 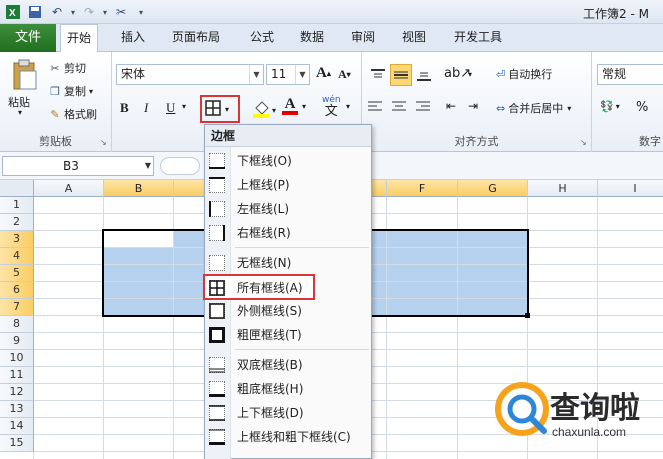 What do you see at coordinates (288, 335) in the screenshot?
I see `border-menu-item: 粗匣框线(T)` at bounding box center [288, 335].